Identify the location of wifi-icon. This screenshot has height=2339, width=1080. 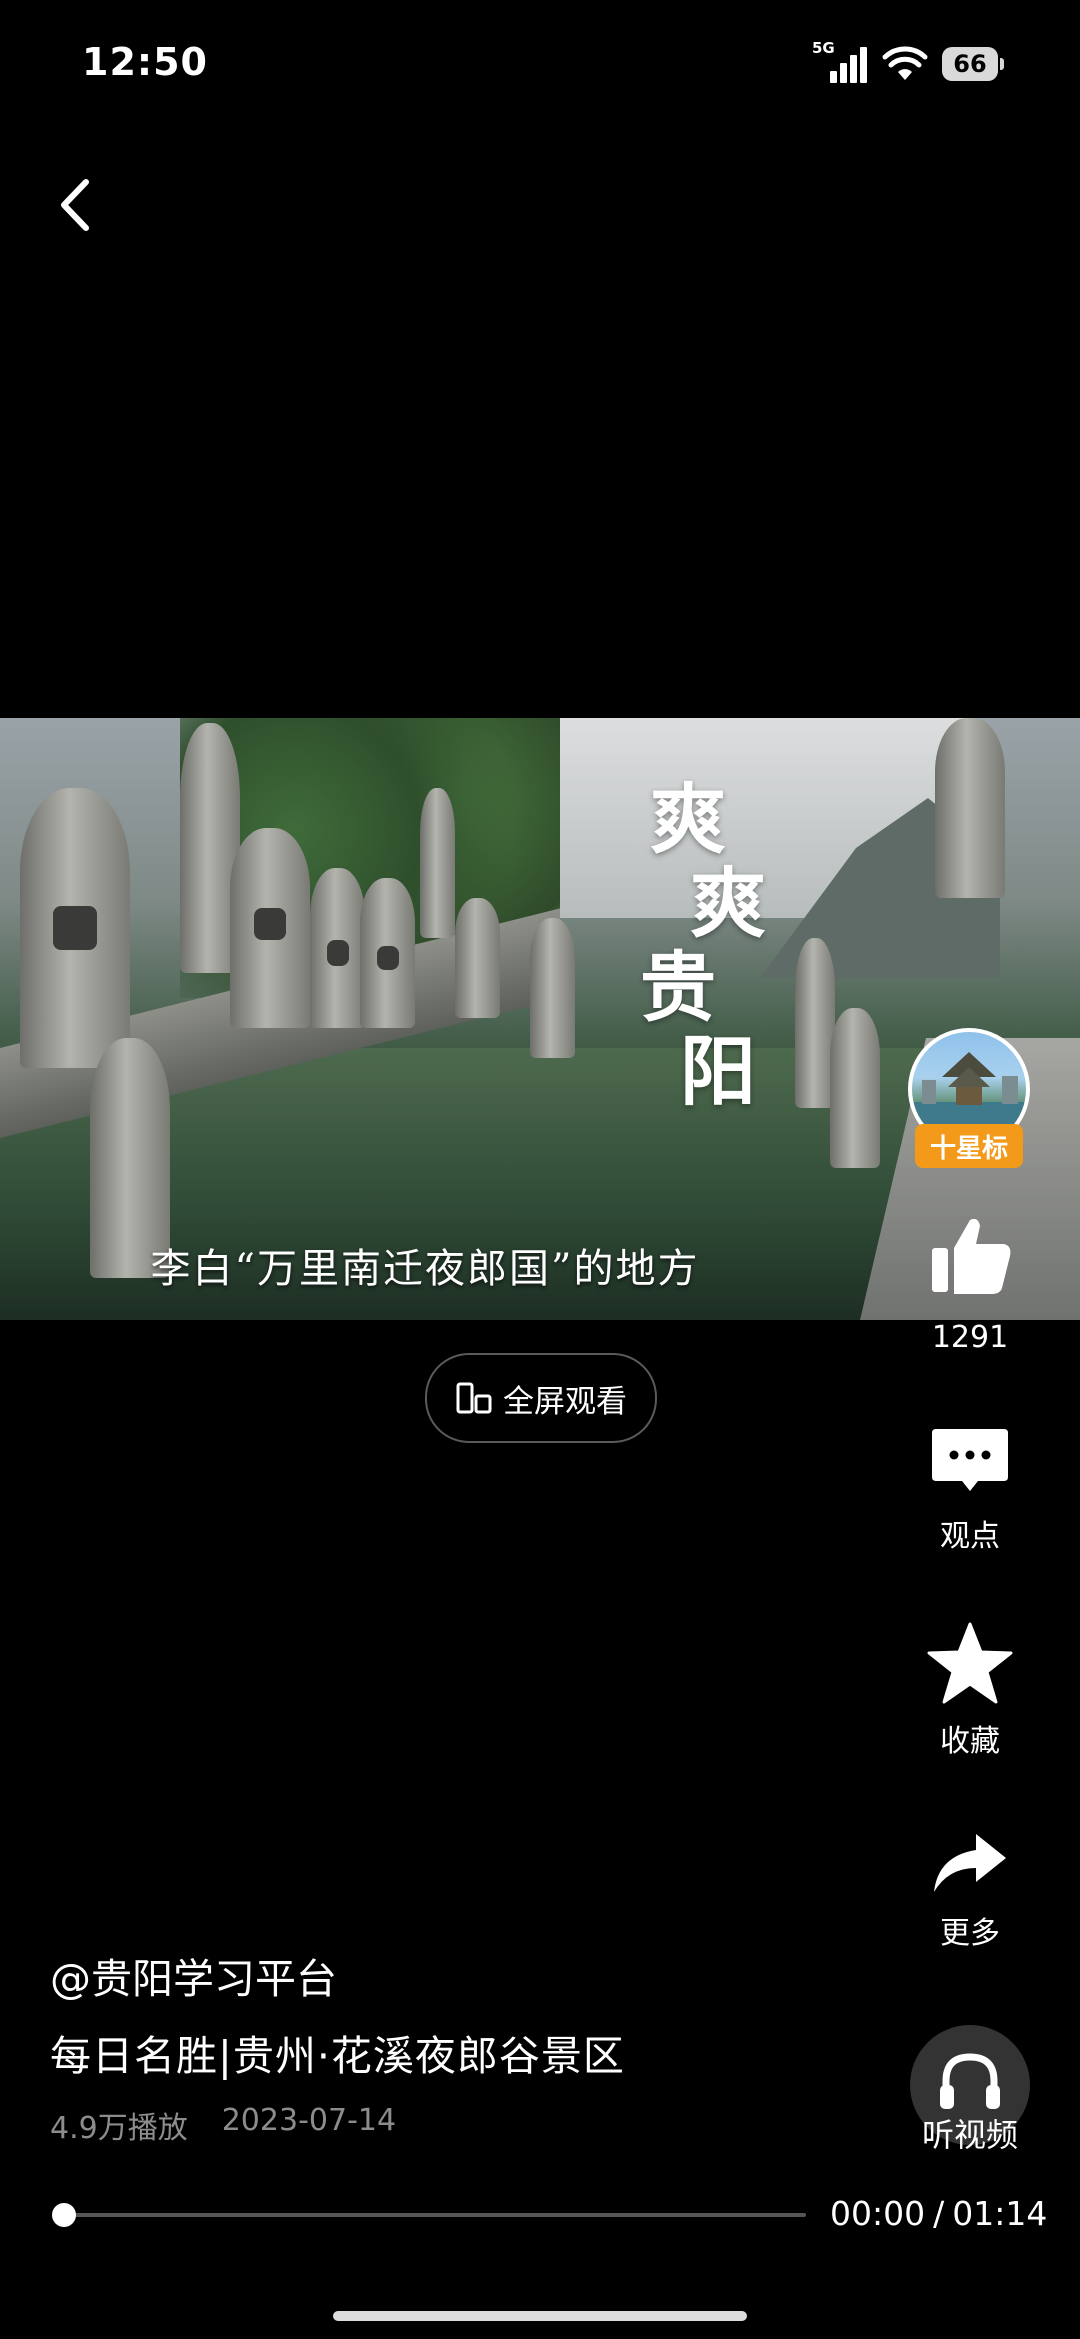
(905, 63).